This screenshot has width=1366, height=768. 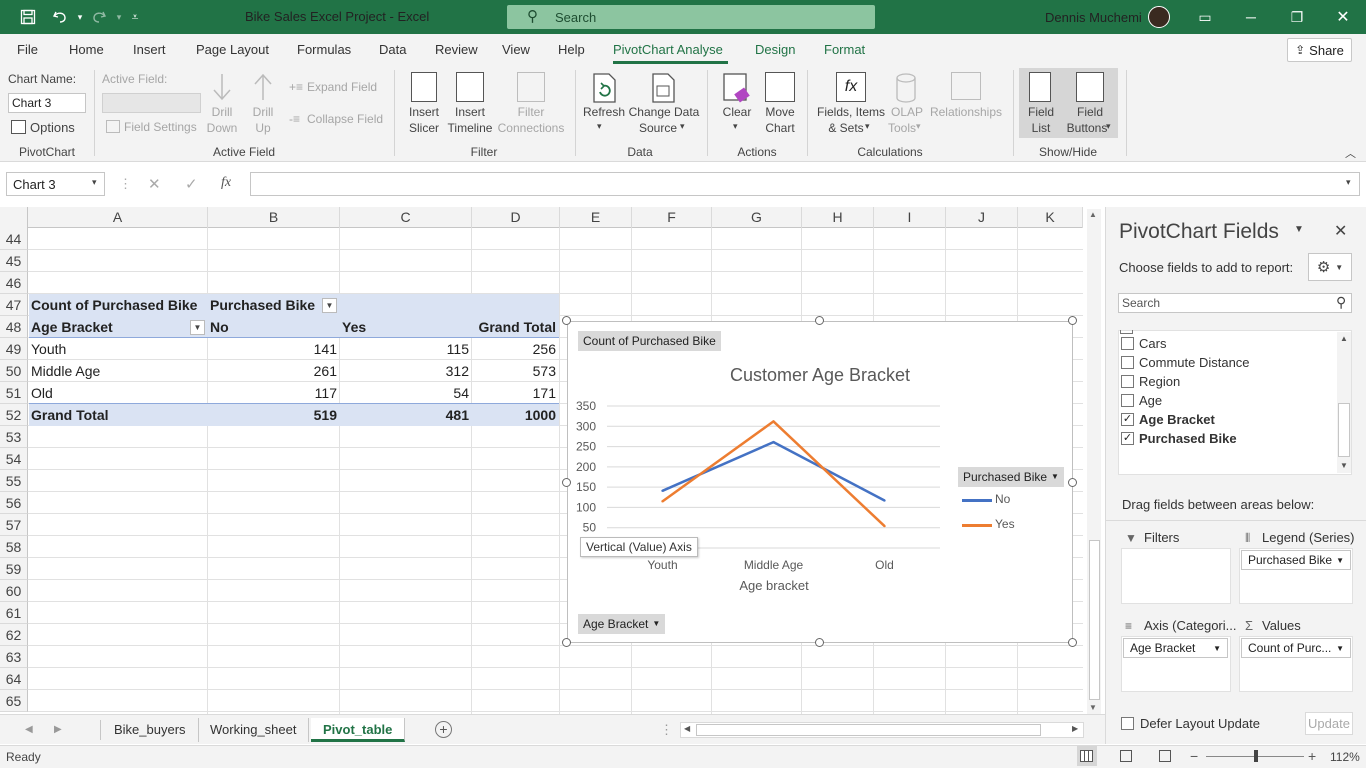 I want to click on pivot-column-field: Purchased Bike, so click(x=262, y=305).